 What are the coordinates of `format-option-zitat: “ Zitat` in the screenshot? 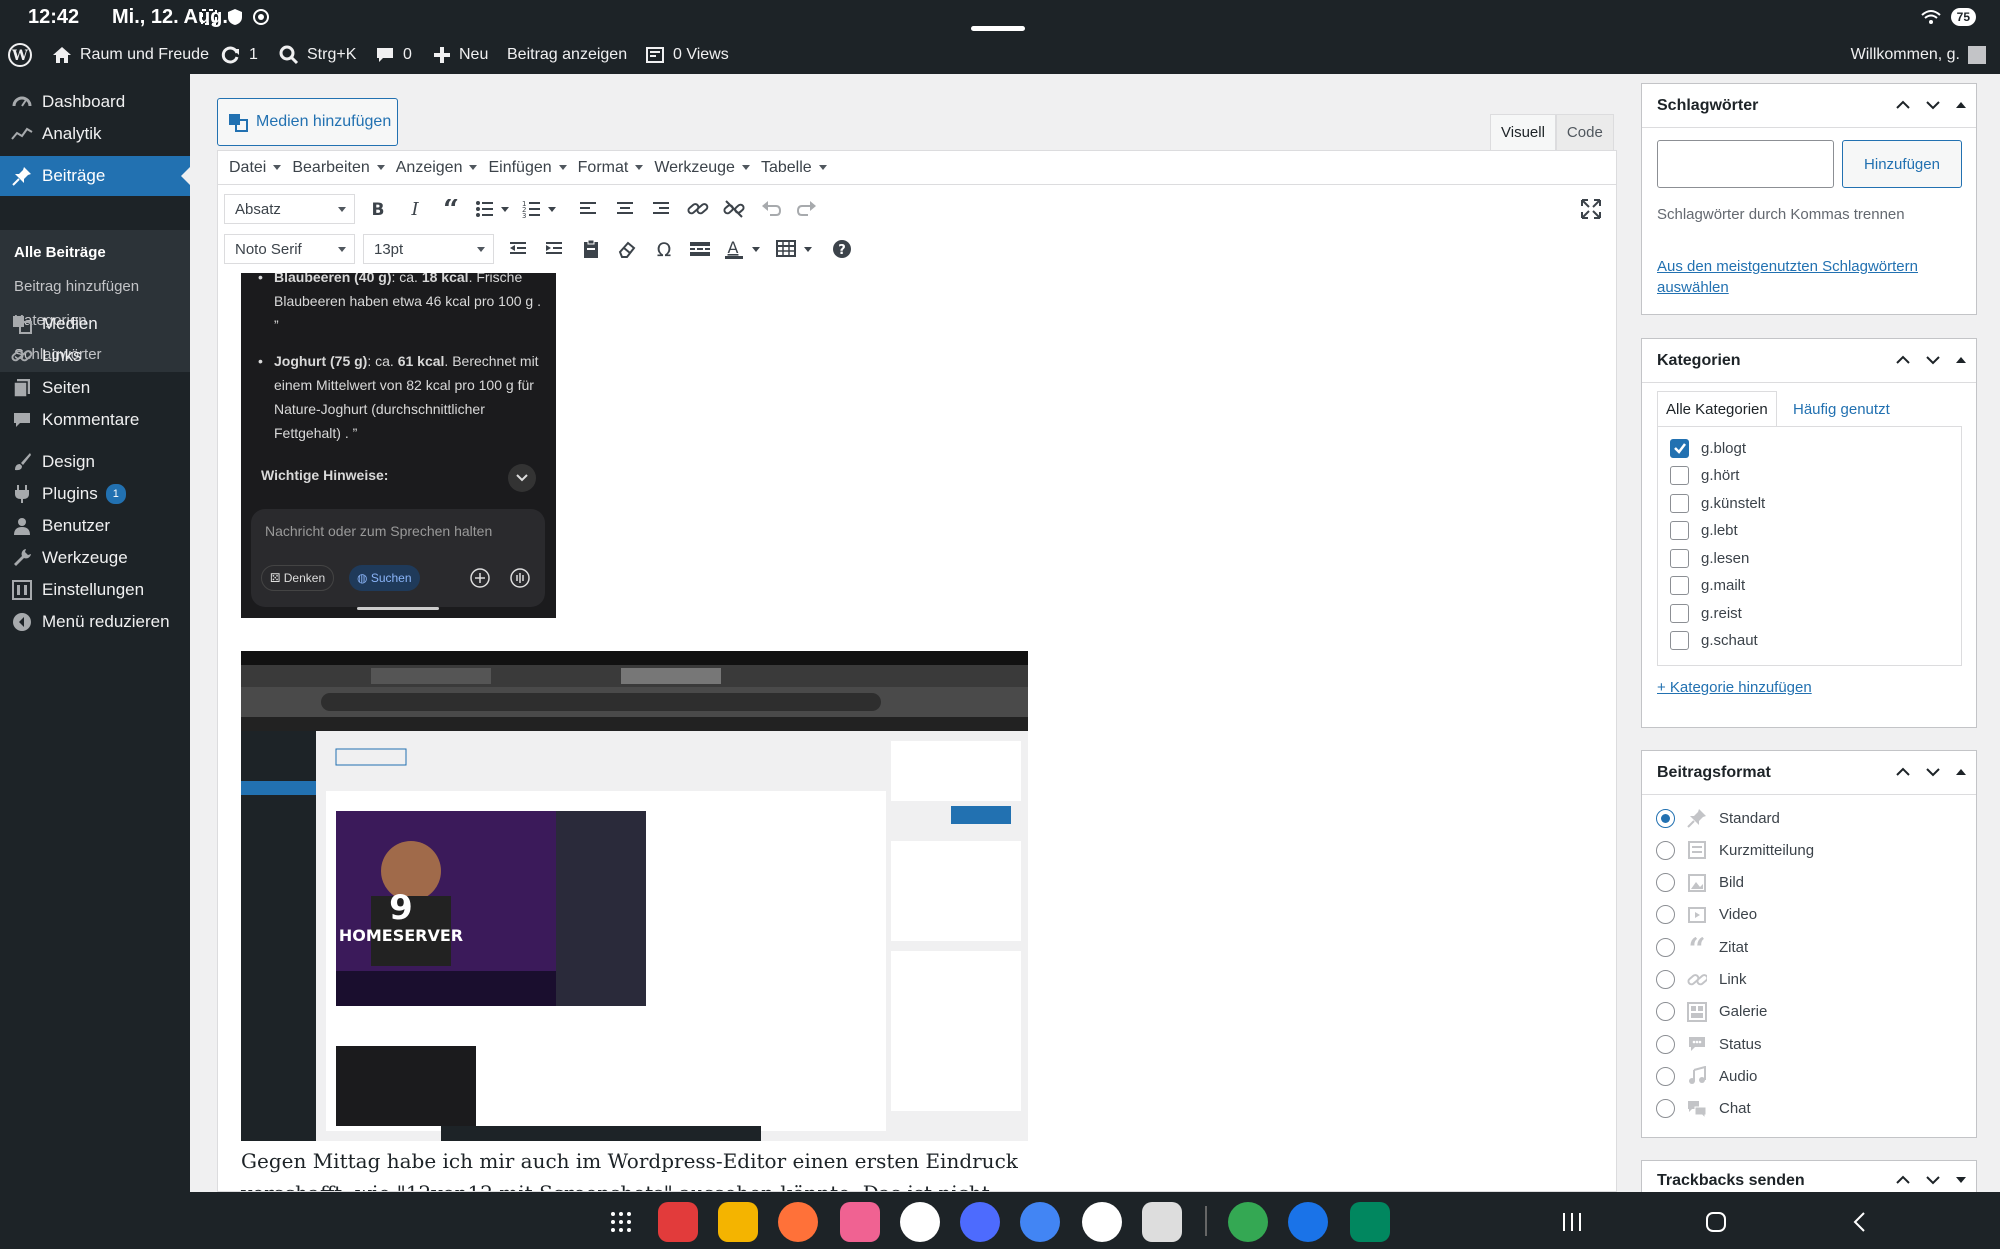 It's located at (1702, 947).